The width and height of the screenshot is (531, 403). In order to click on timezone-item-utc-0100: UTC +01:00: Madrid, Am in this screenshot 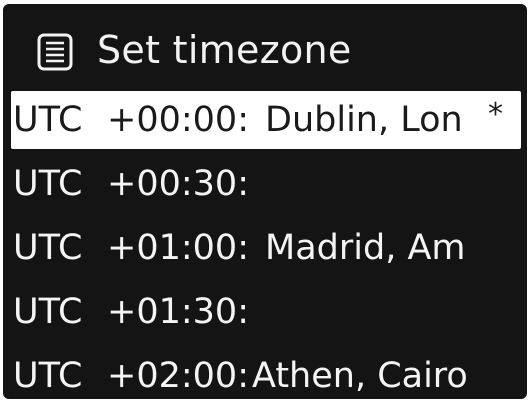, I will do `click(265, 248)`.